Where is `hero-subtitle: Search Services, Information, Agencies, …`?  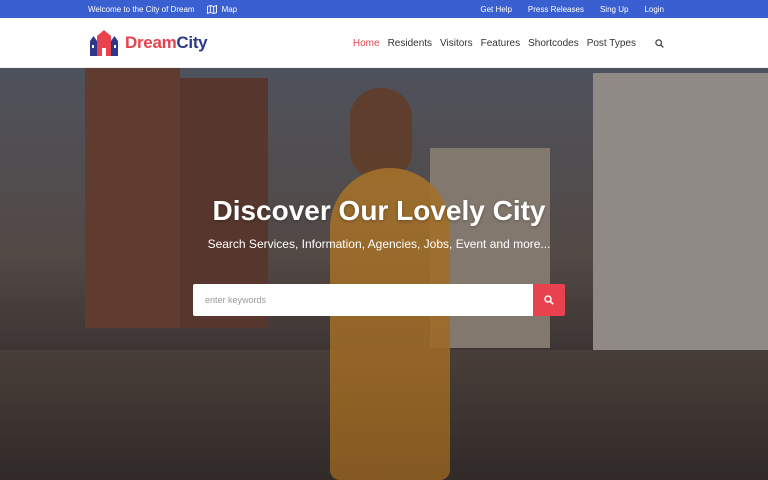
hero-subtitle: Search Services, Information, Agencies, … is located at coordinates (379, 244).